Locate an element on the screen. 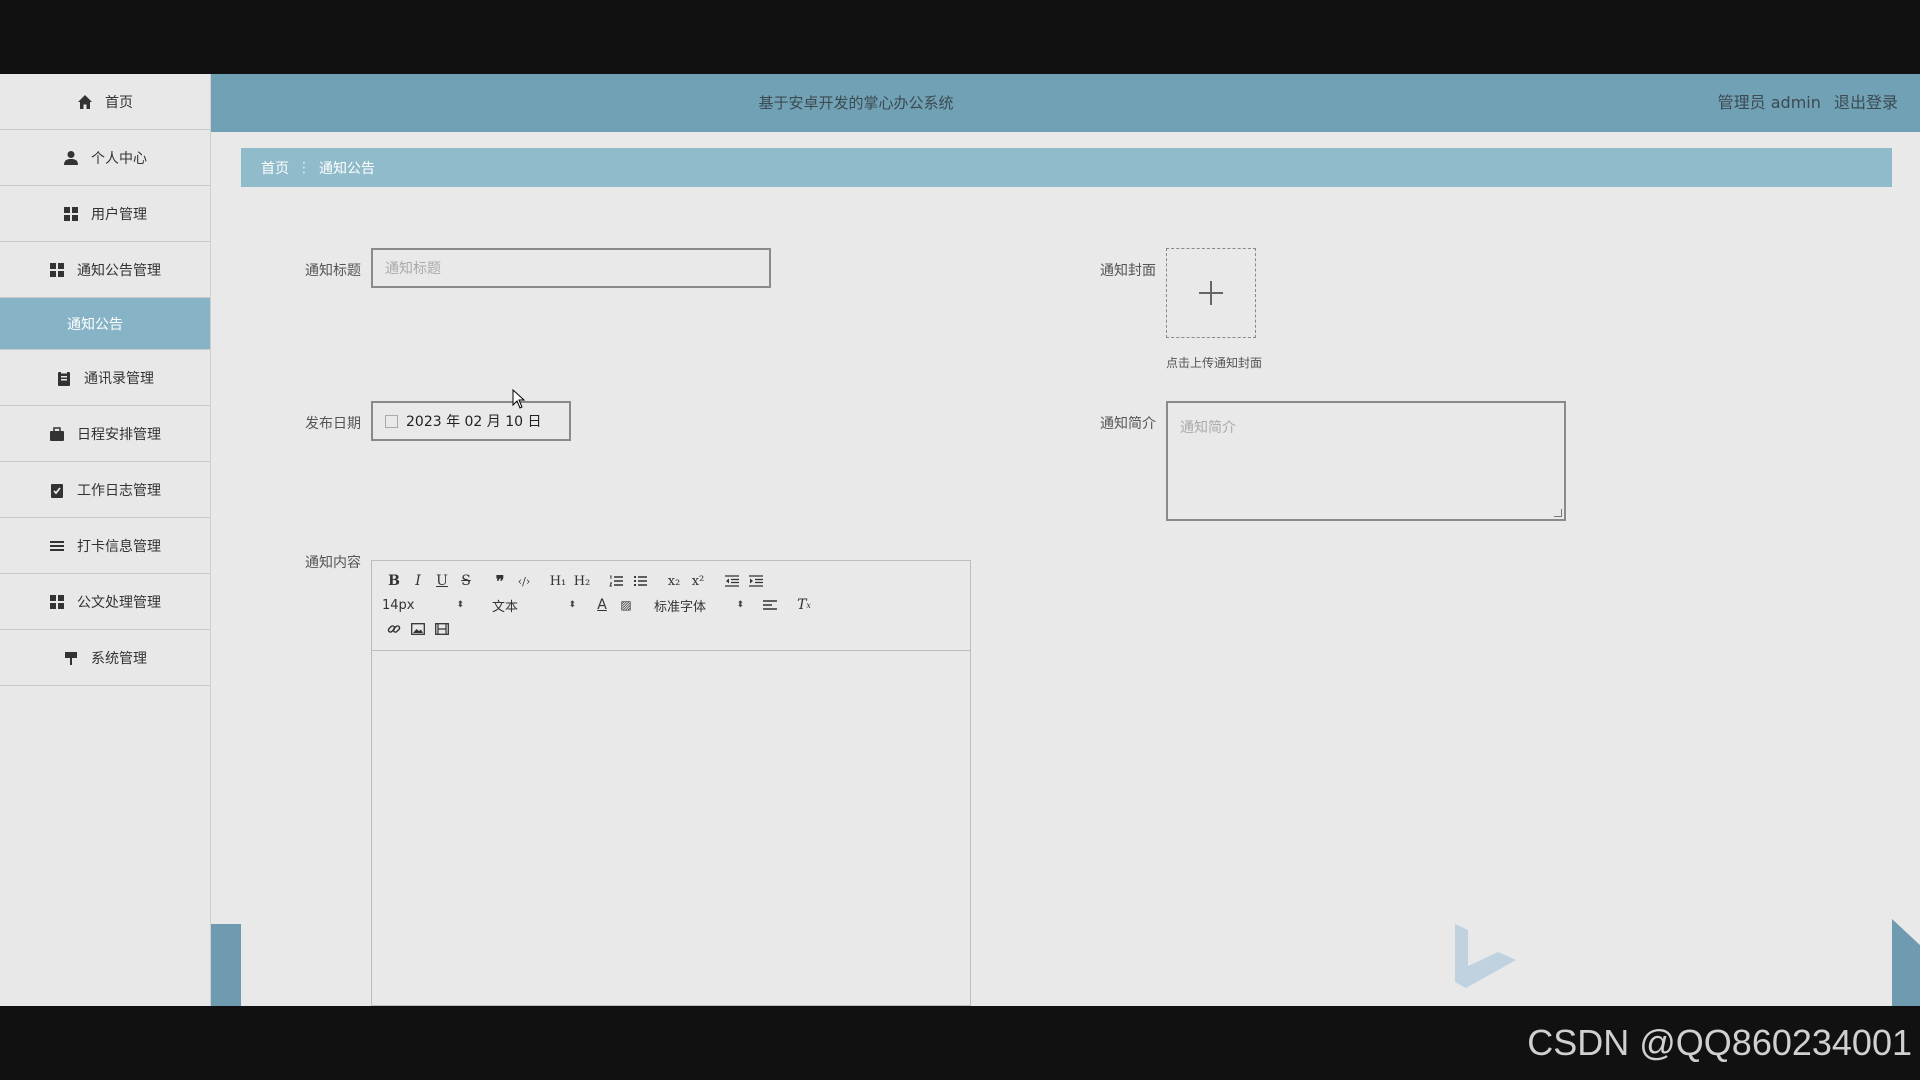  user-area: 管理员 admin 退出登录 is located at coordinates (1808, 103).